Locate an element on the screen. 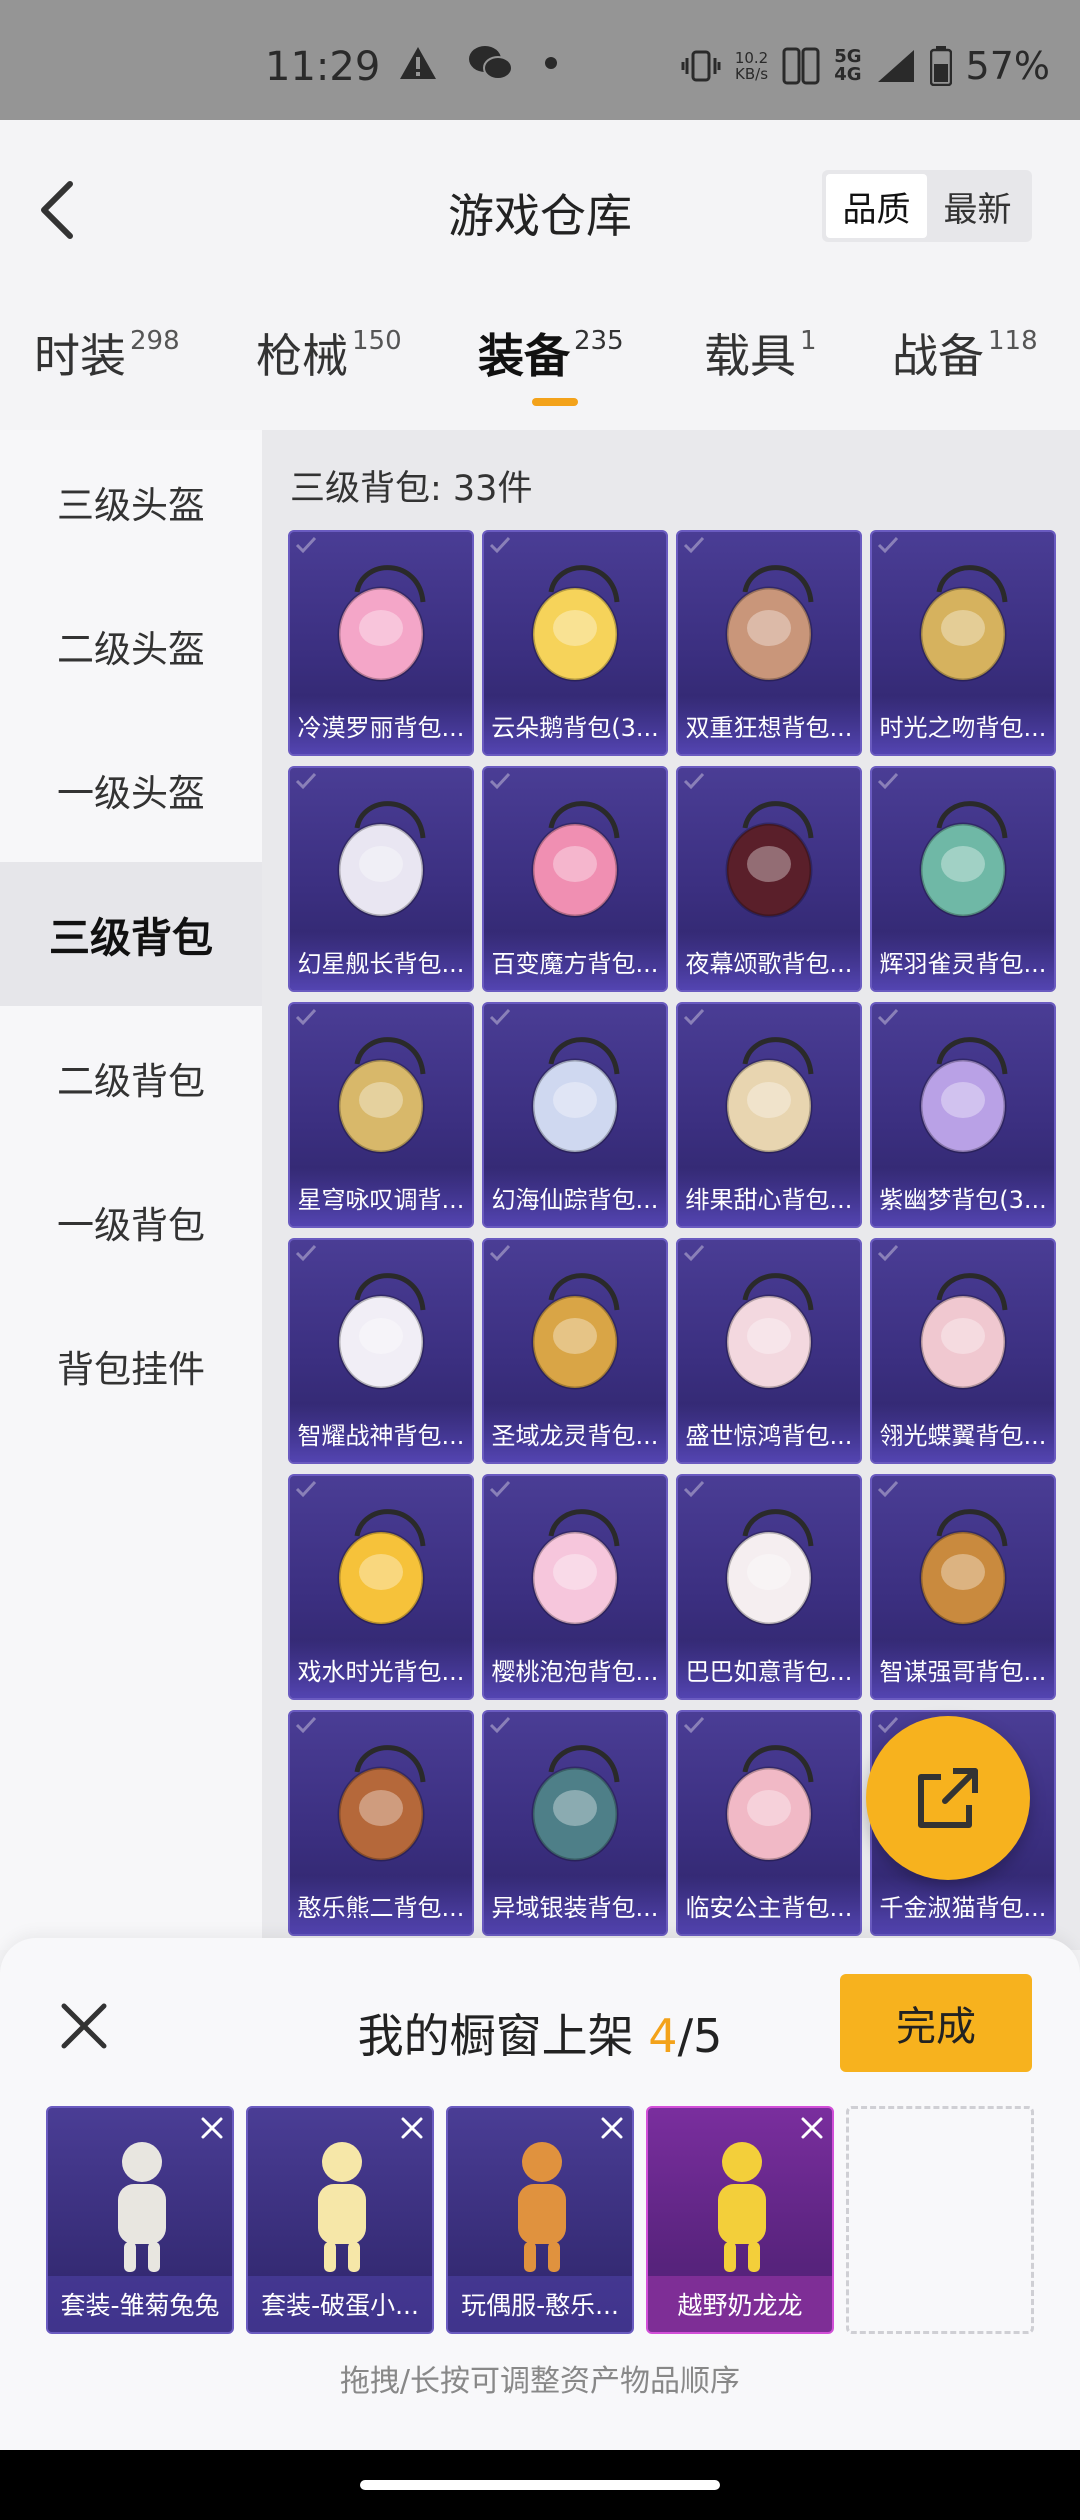 The width and height of the screenshot is (1080, 2520). sort-newest-option: 最新 is located at coordinates (977, 206).